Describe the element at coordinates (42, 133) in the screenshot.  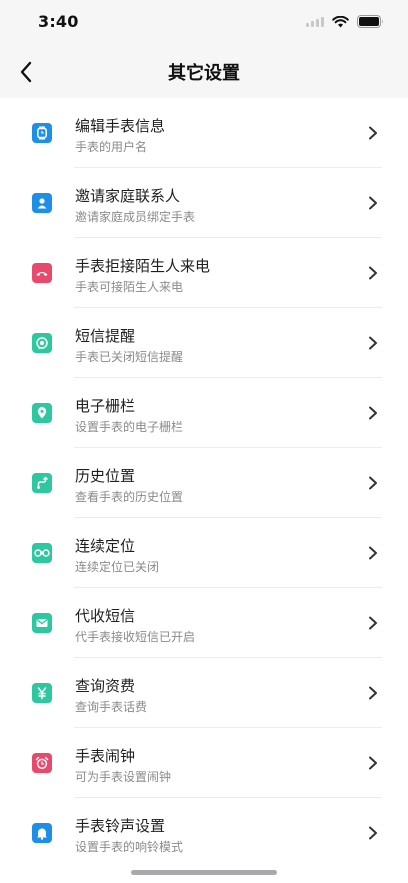
I see `watch-icon` at that location.